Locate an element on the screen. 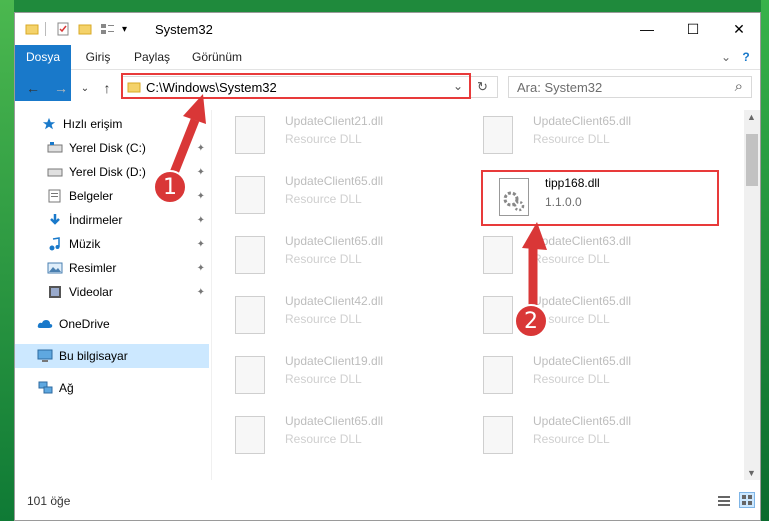 The height and width of the screenshot is (521, 769). file-name: UpdateClient19.dll is located at coordinates (334, 361).